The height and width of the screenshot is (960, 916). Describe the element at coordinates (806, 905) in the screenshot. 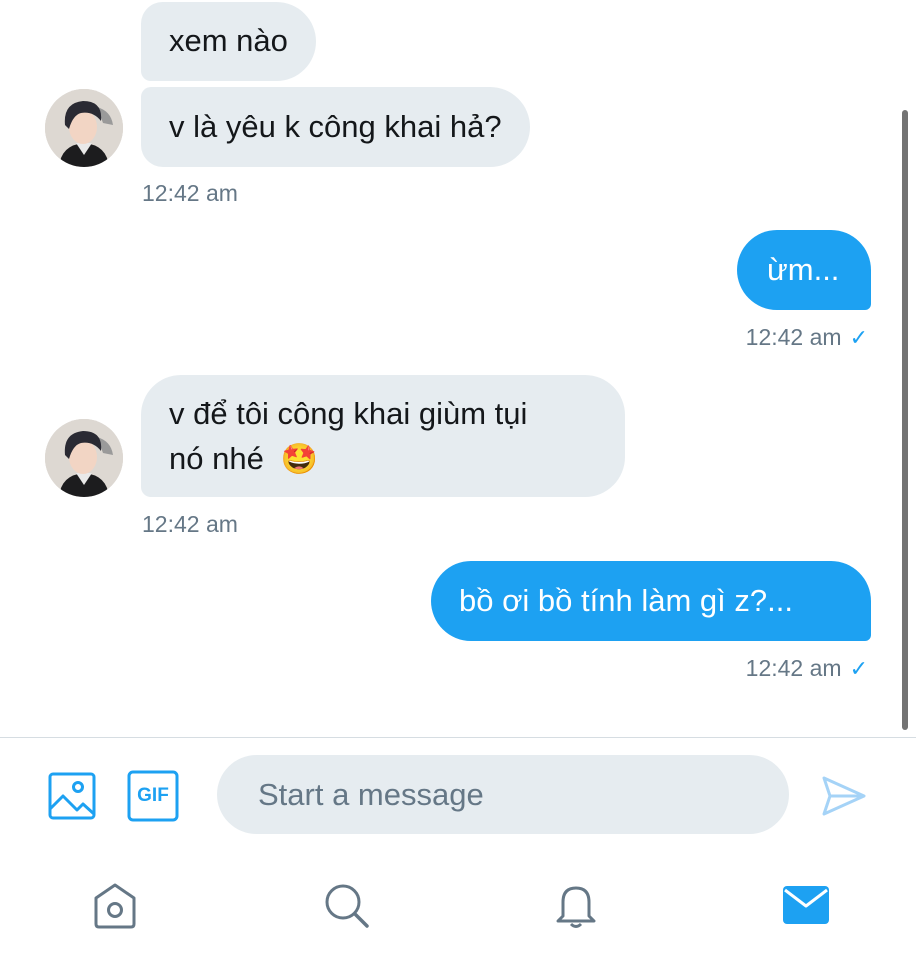

I see `mail-icon` at that location.